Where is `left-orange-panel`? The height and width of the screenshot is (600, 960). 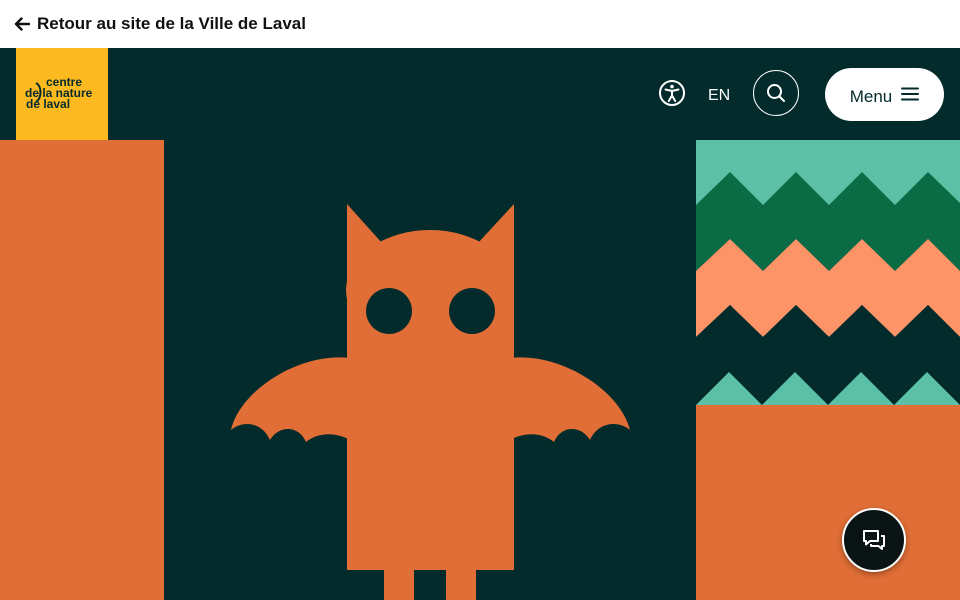 left-orange-panel is located at coordinates (82, 370).